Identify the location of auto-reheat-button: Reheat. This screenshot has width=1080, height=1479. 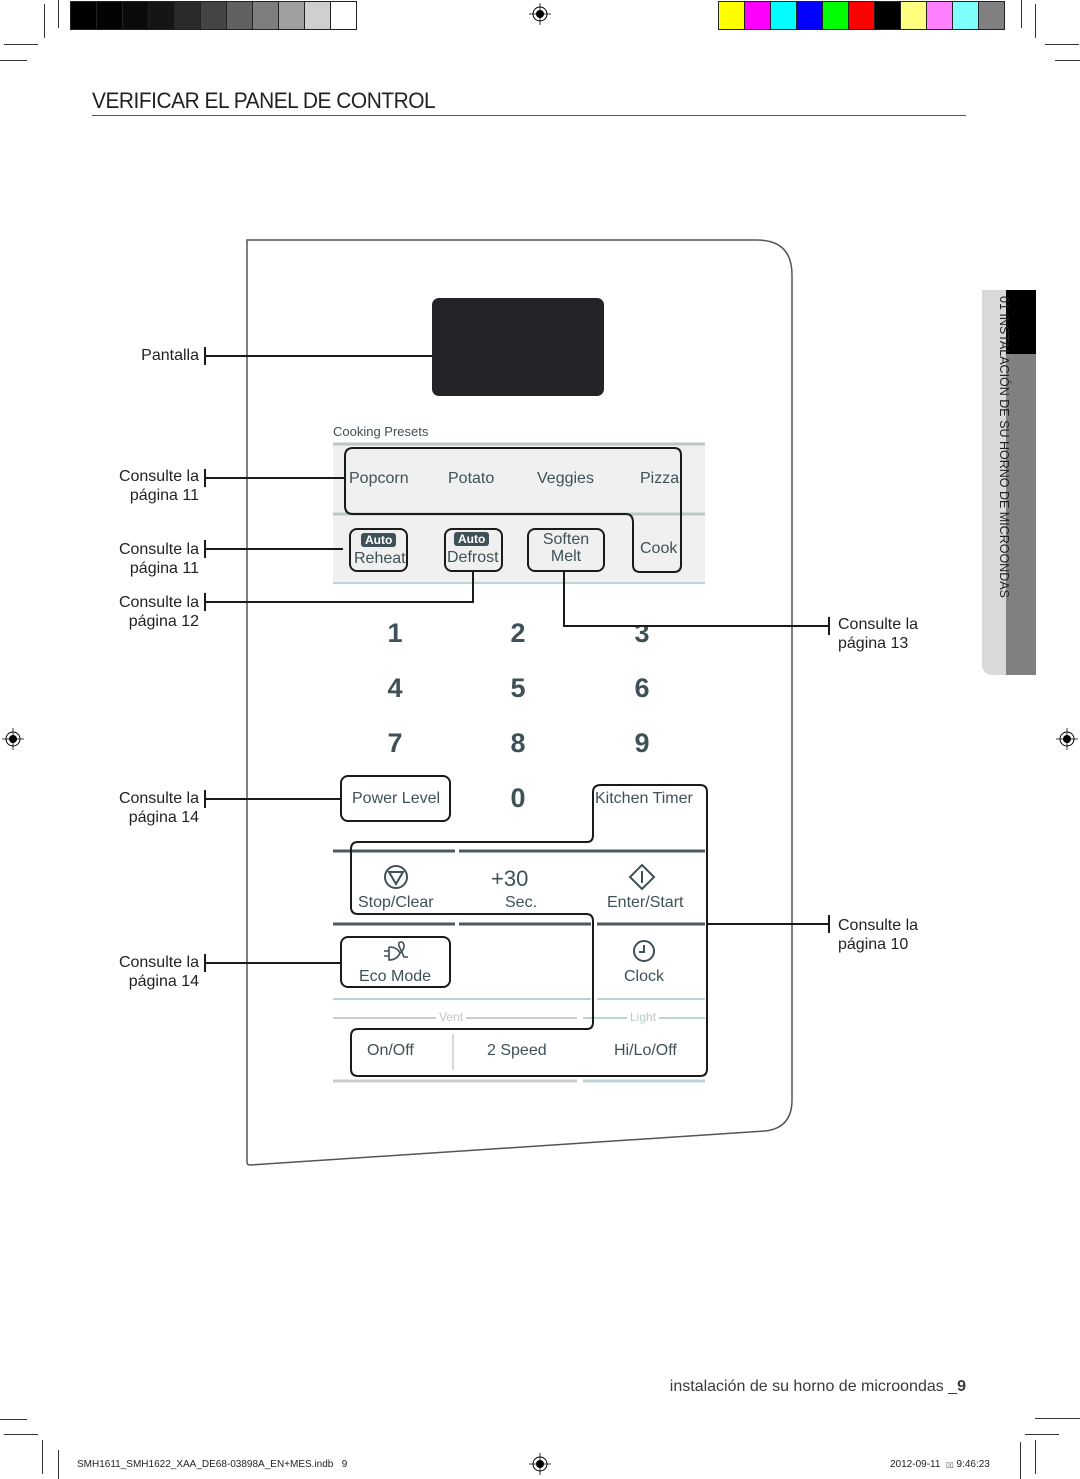
(380, 559).